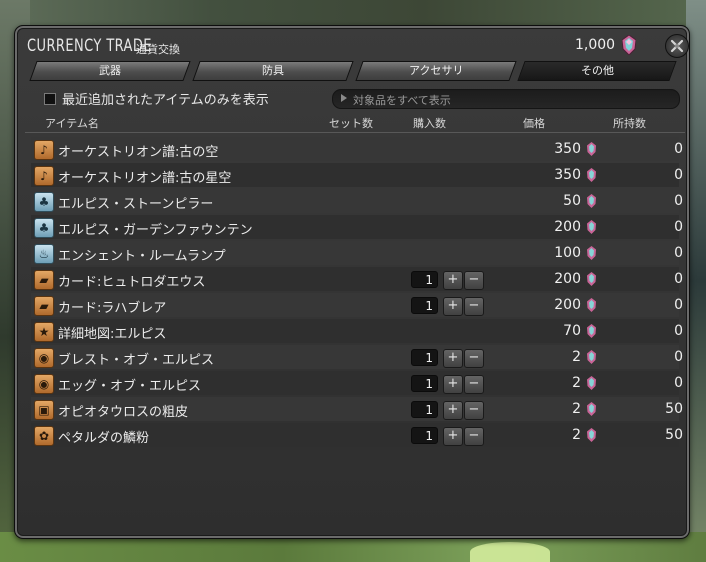 The height and width of the screenshot is (562, 706). Describe the element at coordinates (357, 409) in the screenshot. I see `item-row: ▣ オピオタウロスの粗皮 1 + − 2 50` at that location.